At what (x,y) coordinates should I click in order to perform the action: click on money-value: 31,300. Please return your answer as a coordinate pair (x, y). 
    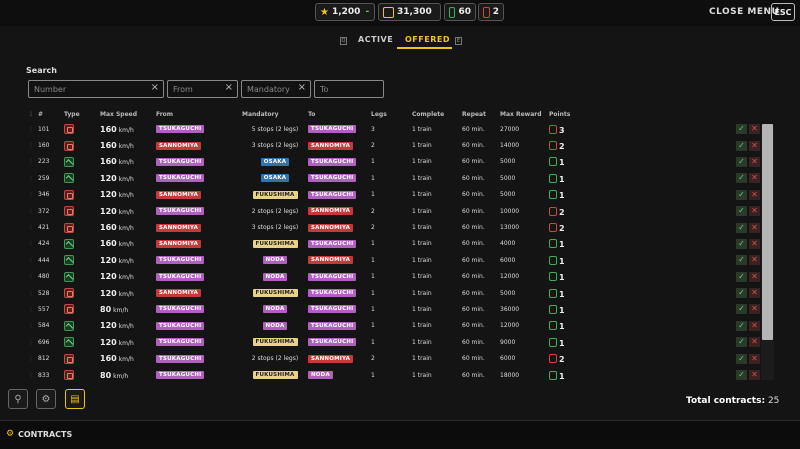
    Looking at the image, I should click on (414, 12).